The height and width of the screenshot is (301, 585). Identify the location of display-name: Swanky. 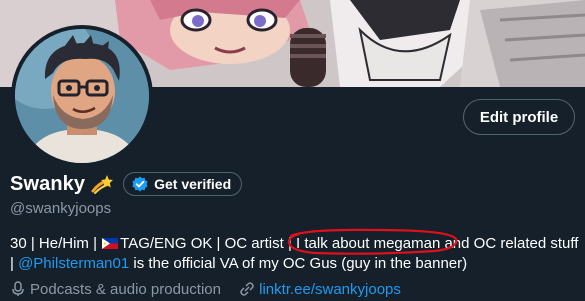
(48, 183).